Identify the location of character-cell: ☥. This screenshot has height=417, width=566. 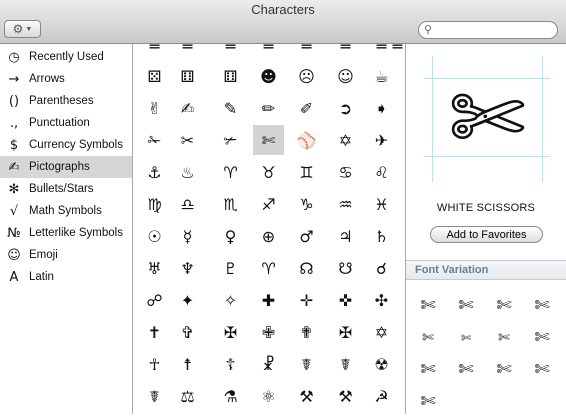
(154, 364).